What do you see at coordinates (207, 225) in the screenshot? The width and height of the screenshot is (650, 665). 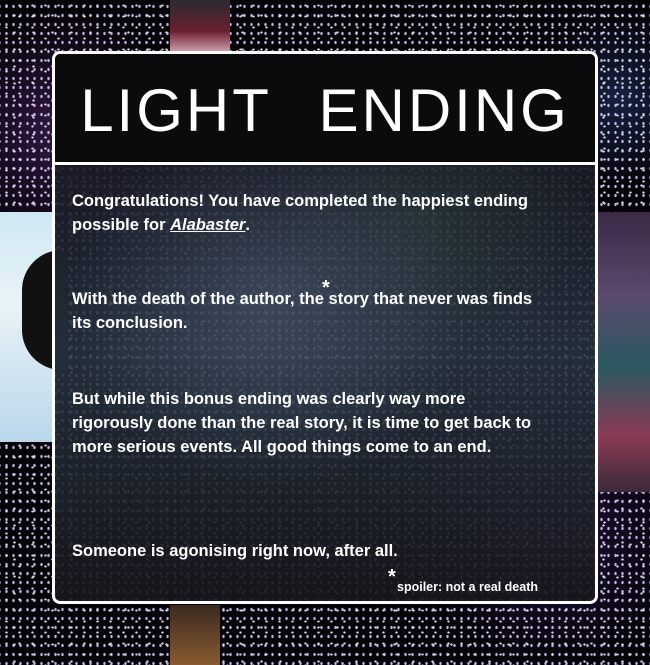 I see `game-title-link: Alabaster` at bounding box center [207, 225].